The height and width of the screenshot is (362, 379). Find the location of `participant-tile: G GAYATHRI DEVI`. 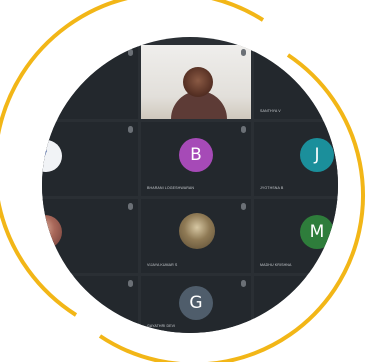

participant-tile: G GAYATHRI DEVI is located at coordinates (196, 304).